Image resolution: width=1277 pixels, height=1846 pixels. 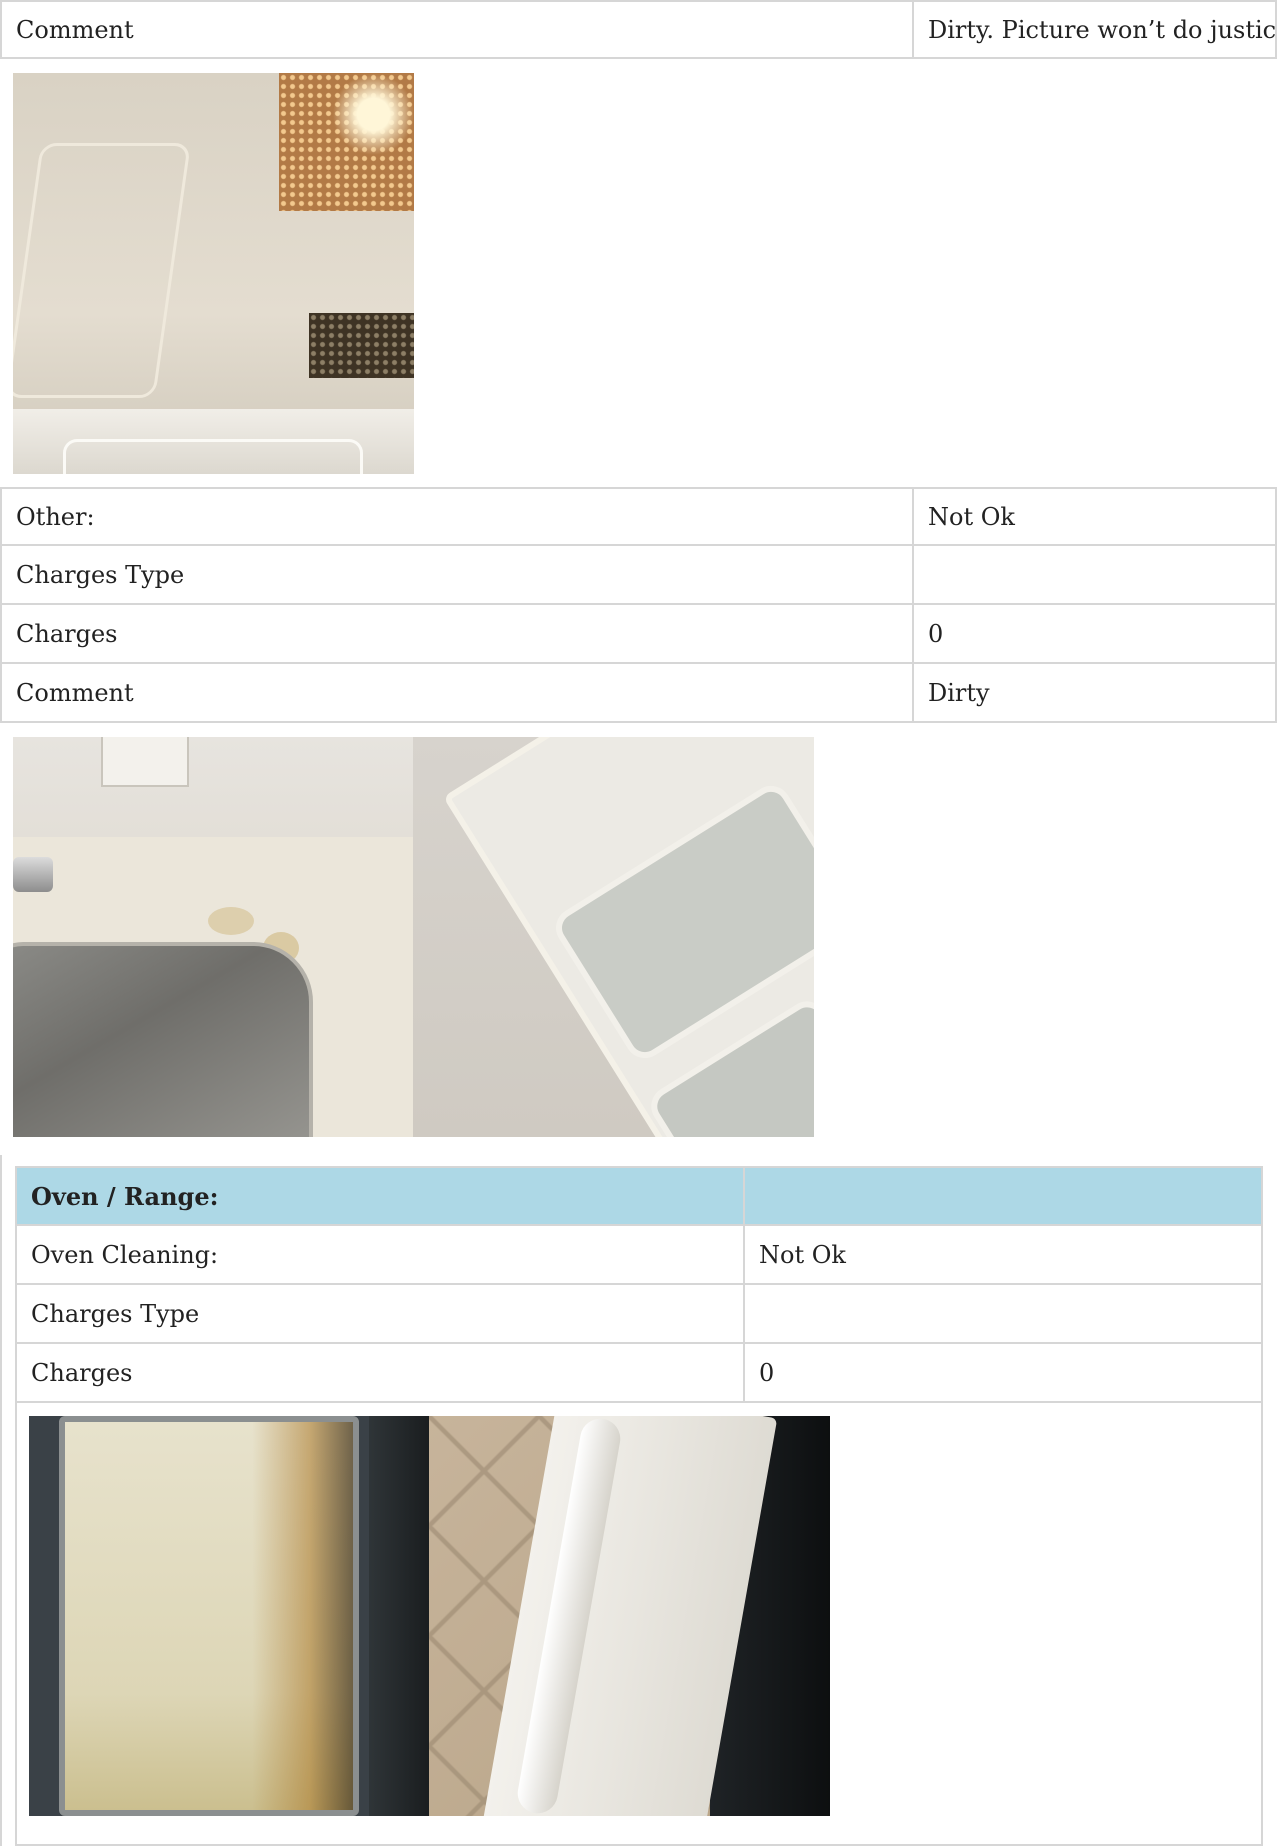 I want to click on comment-value: Dirty. Picture won’t do justice., so click(x=1101, y=29).